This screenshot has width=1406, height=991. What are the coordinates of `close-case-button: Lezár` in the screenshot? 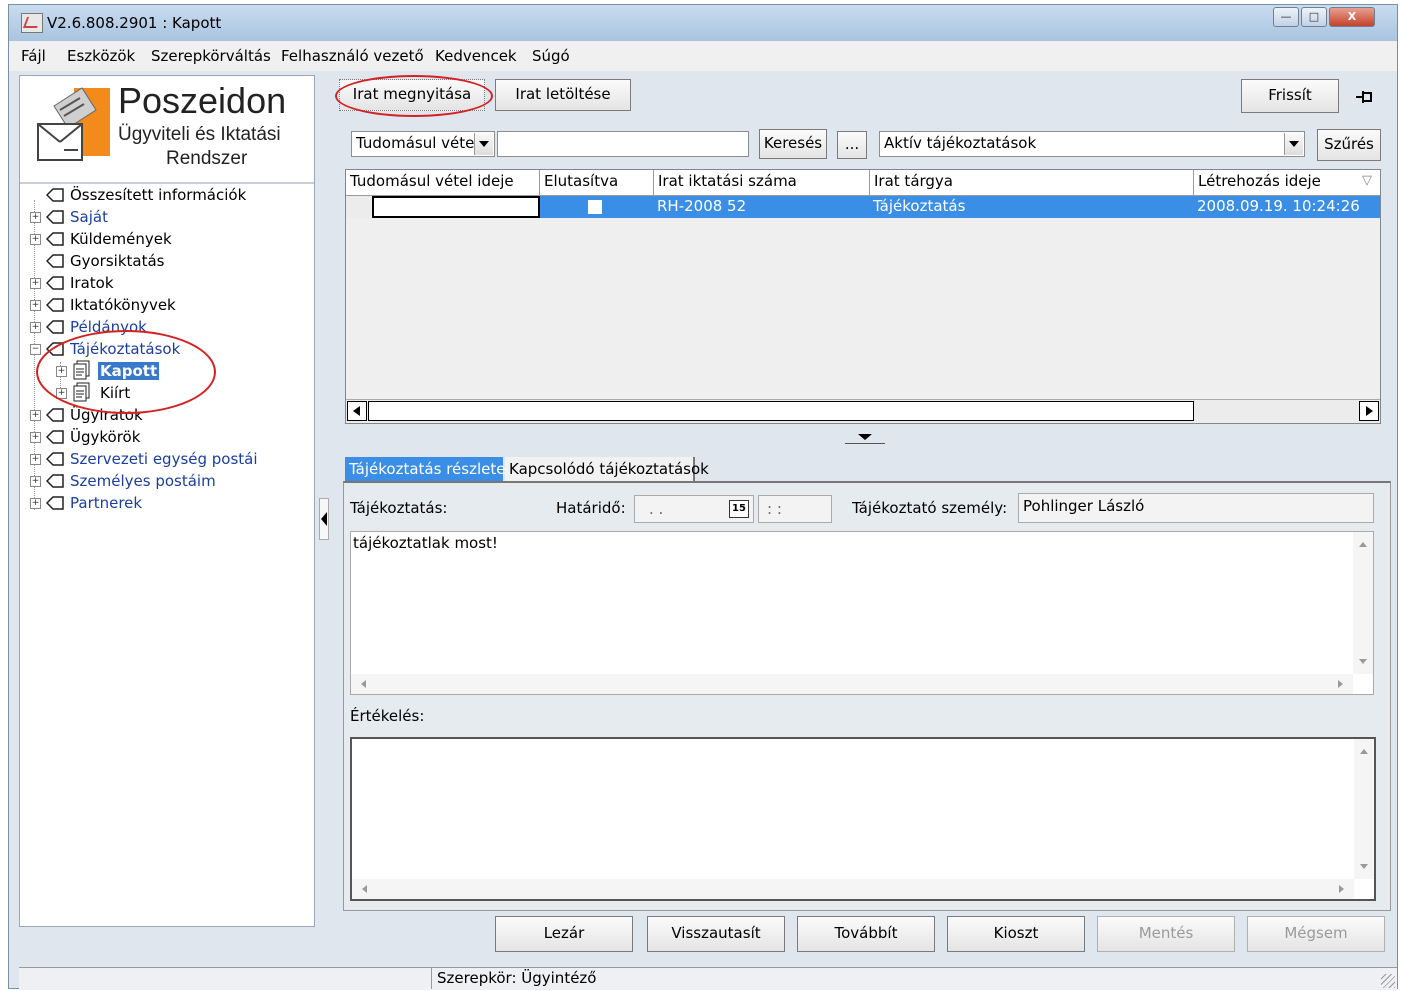 It's located at (564, 934).